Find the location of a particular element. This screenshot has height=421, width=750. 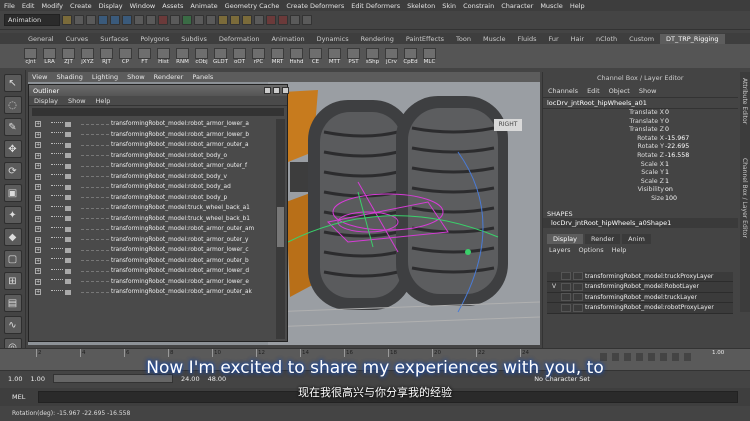

shelf-tab: Rendering is located at coordinates (377, 39).